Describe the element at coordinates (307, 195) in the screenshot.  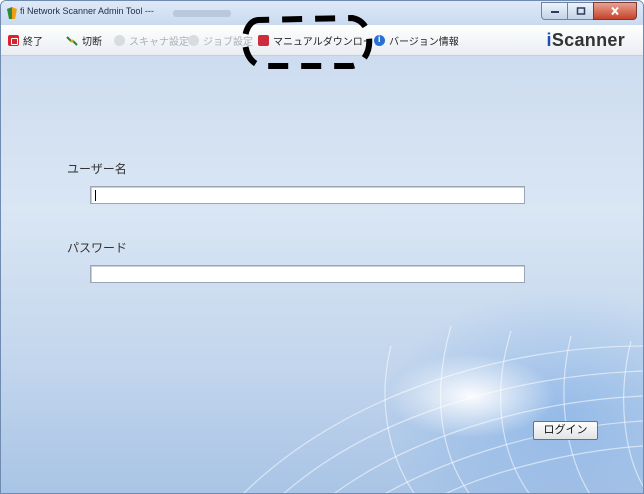
I see `username-input` at that location.